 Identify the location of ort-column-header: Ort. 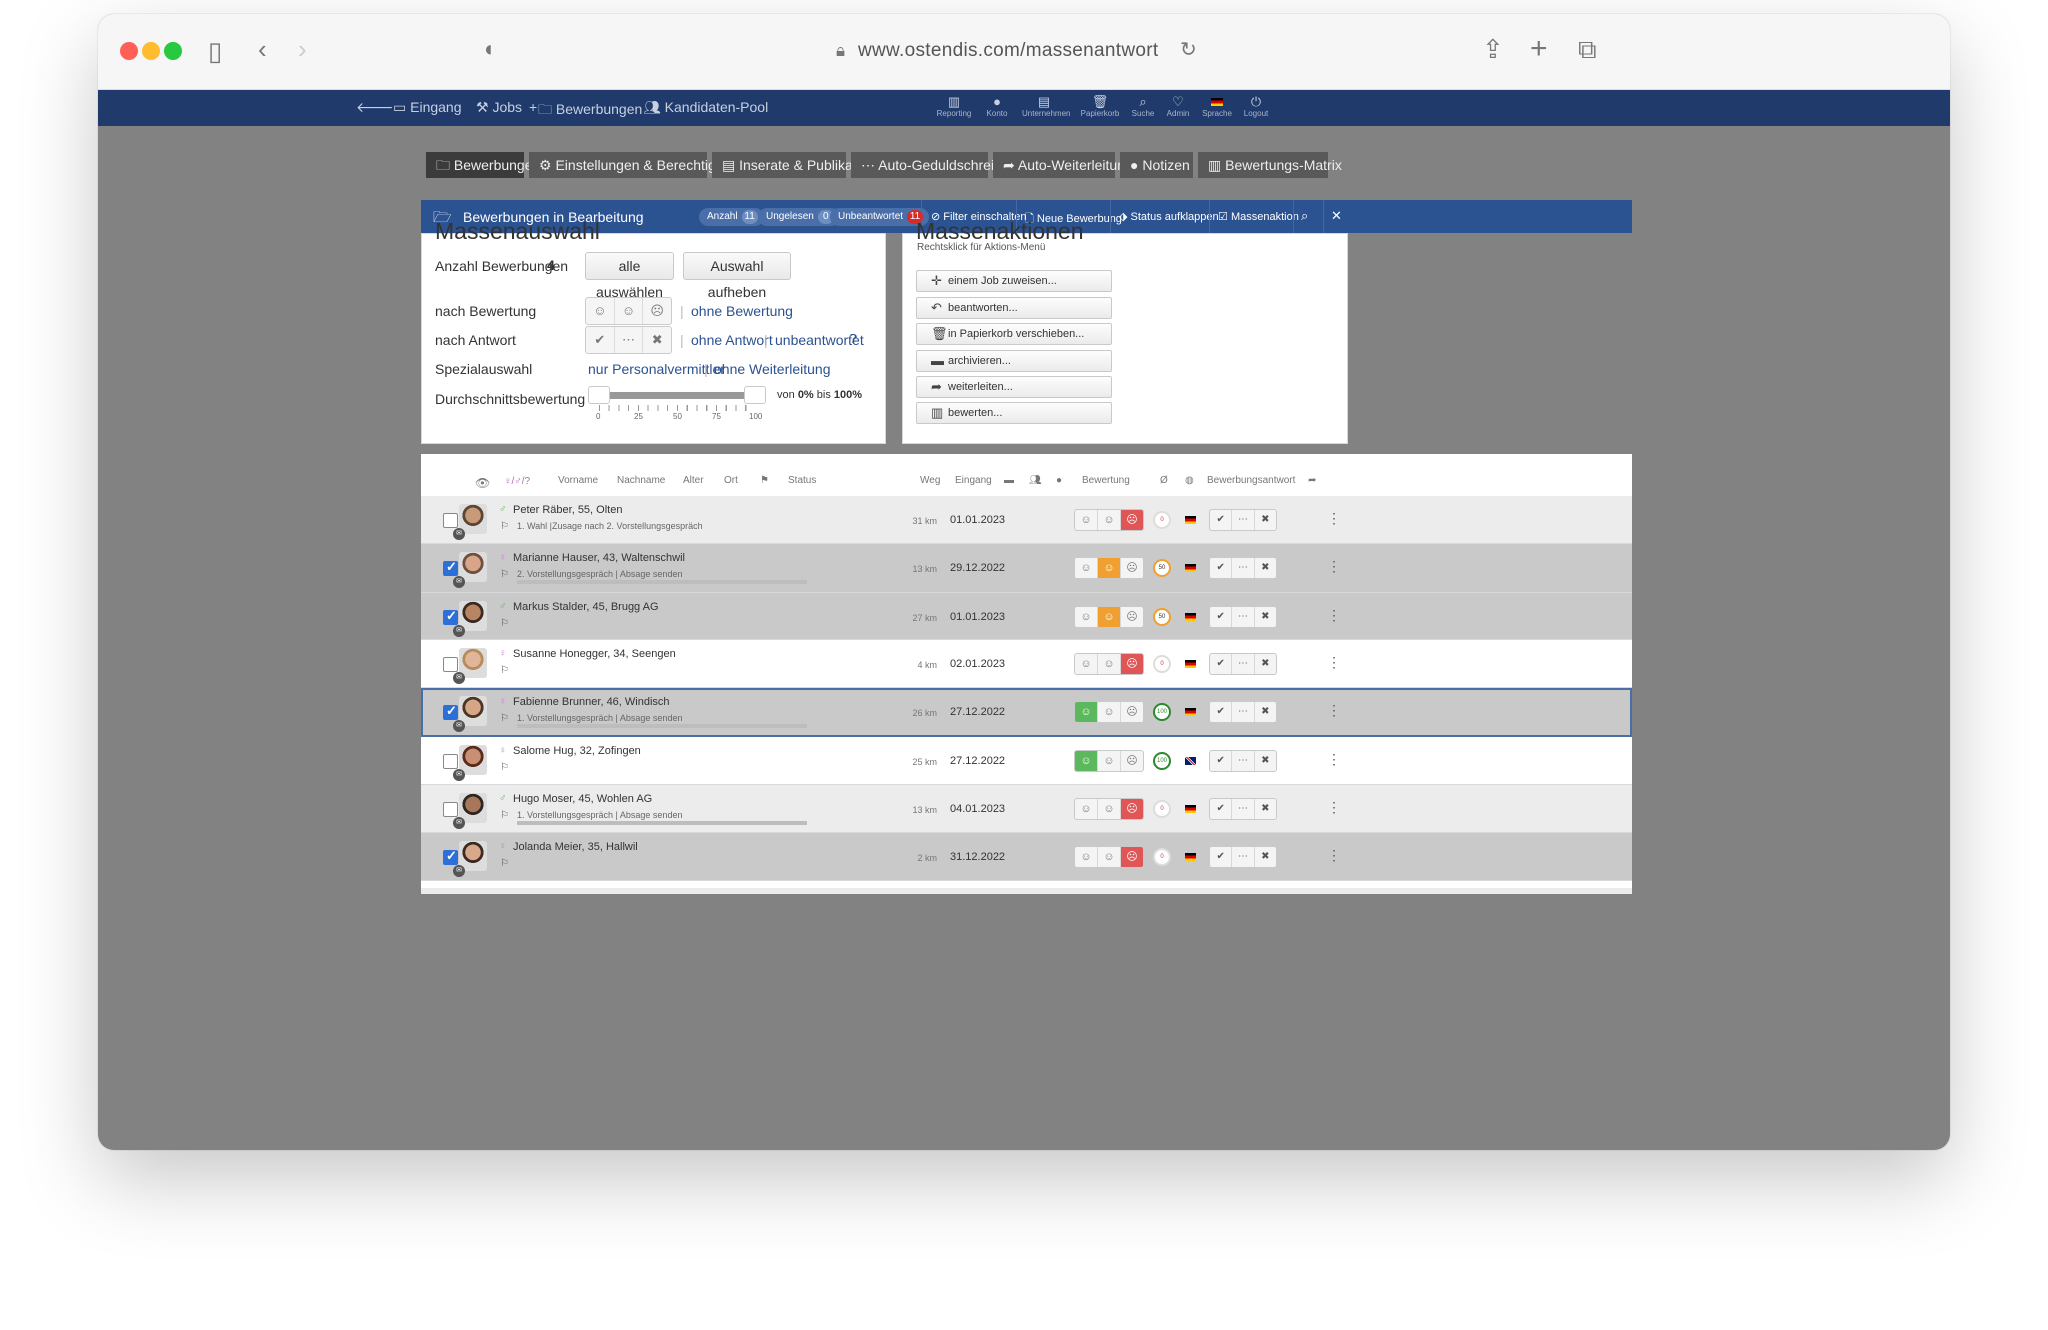
(731, 480).